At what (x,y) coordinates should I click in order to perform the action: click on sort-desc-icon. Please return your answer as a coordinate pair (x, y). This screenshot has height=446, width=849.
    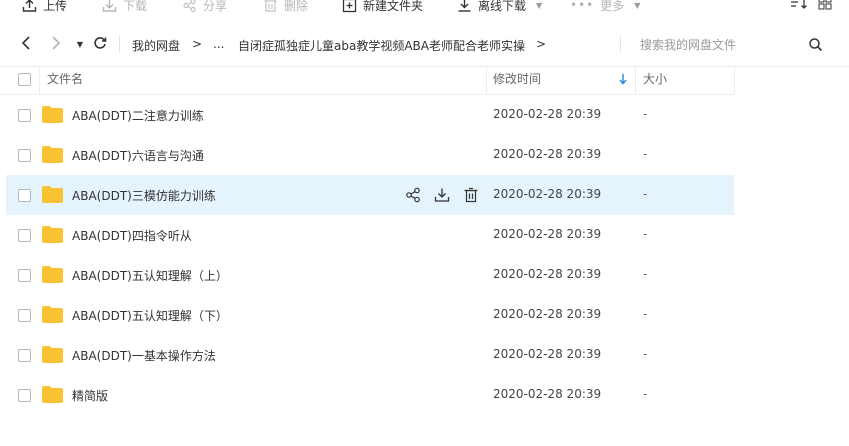
    Looking at the image, I should click on (623, 81).